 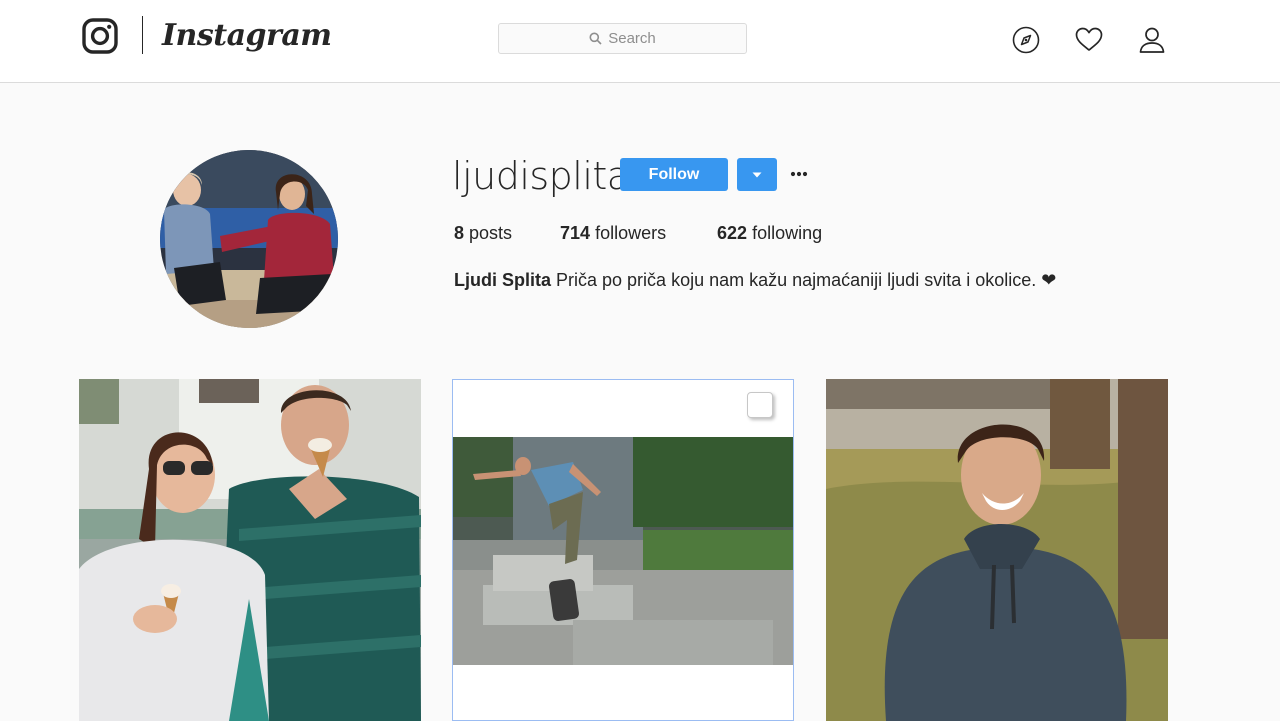 What do you see at coordinates (100, 36) in the screenshot?
I see `instagram-glyph-icon` at bounding box center [100, 36].